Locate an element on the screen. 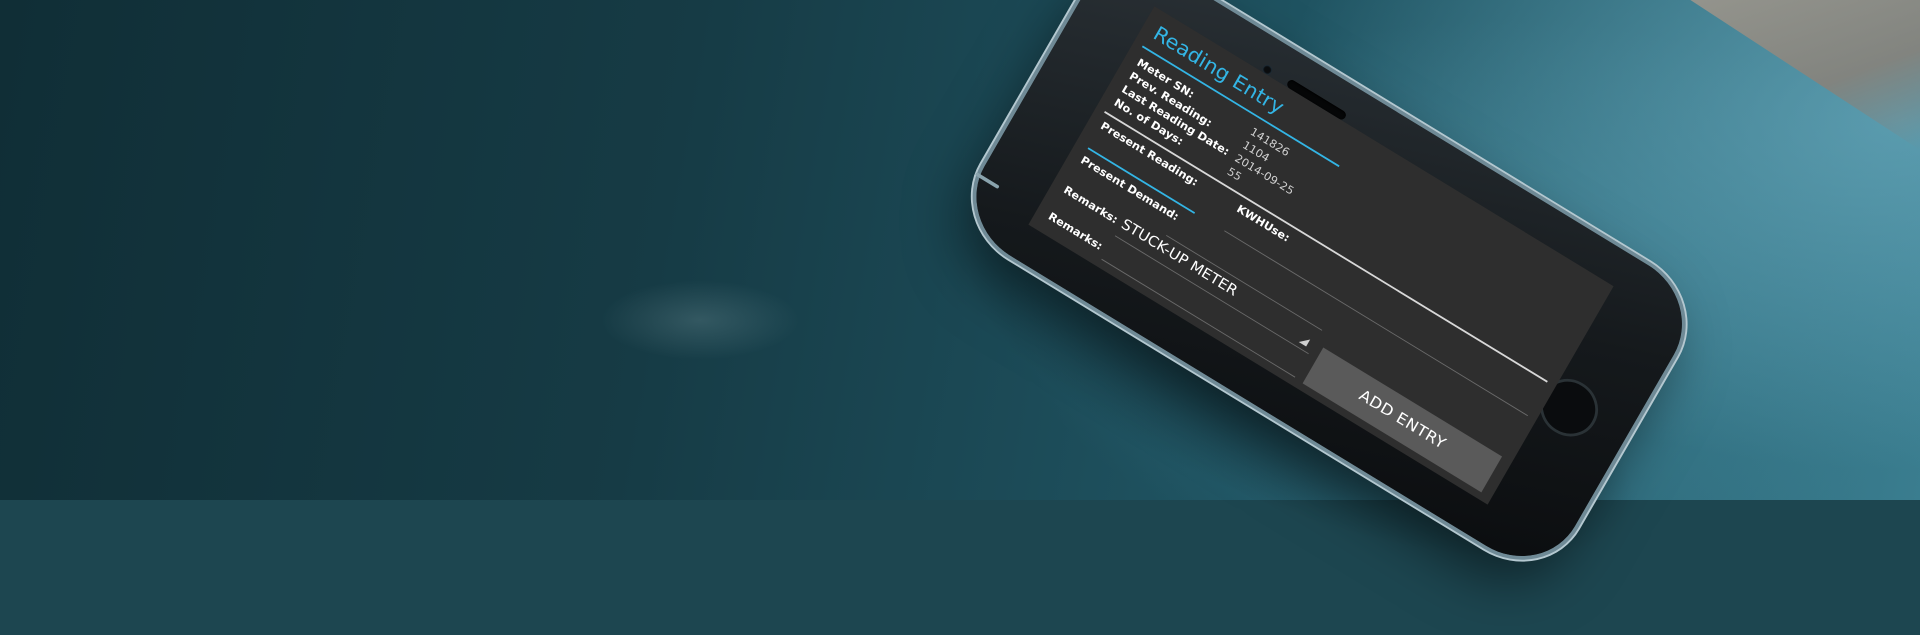 The width and height of the screenshot is (1920, 635). remarks-select-underline is located at coordinates (1211, 295).